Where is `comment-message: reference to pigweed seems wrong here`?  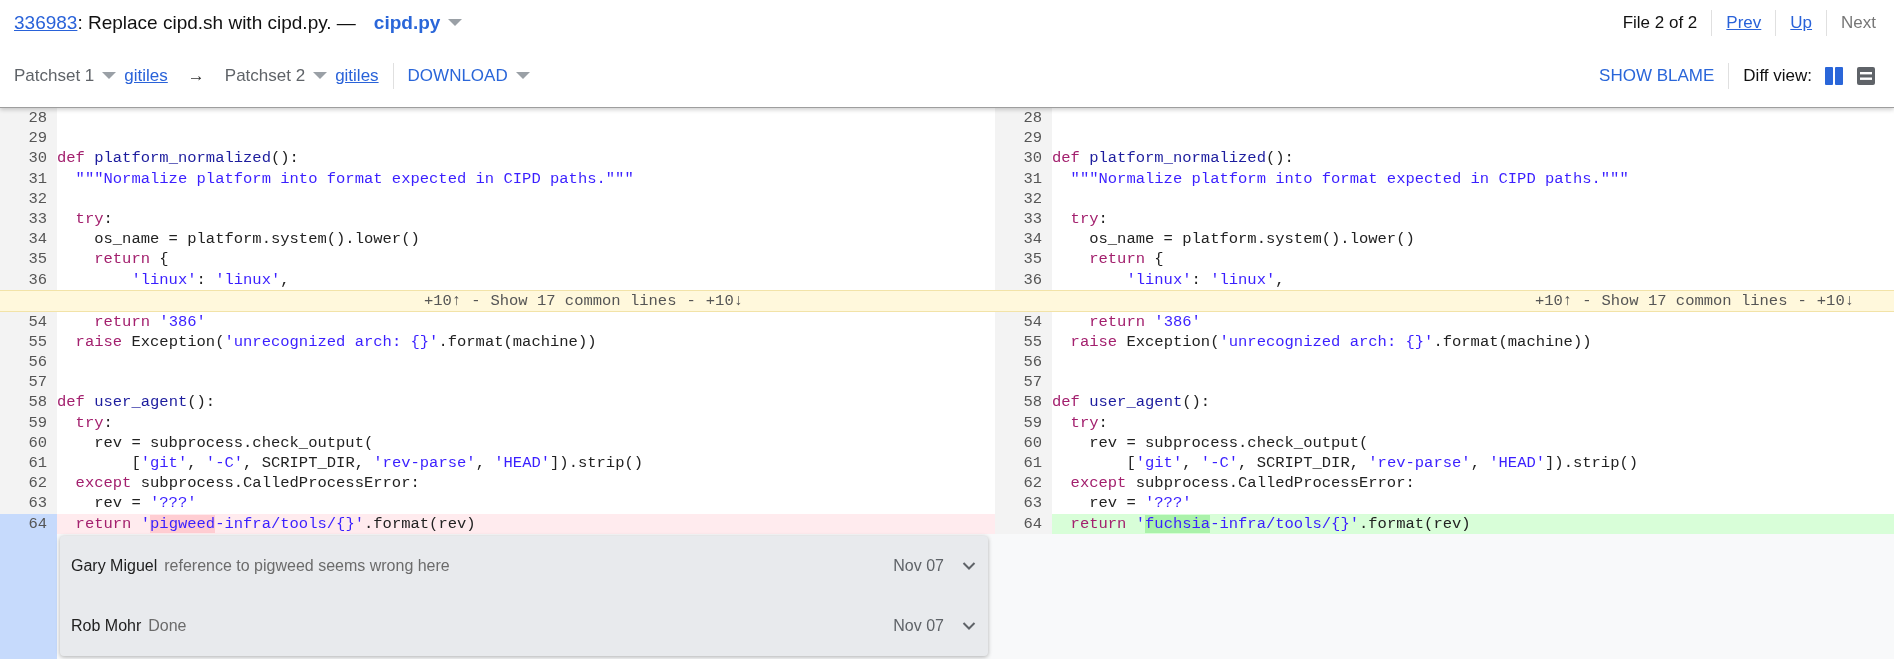
comment-message: reference to pigweed seems wrong here is located at coordinates (307, 565).